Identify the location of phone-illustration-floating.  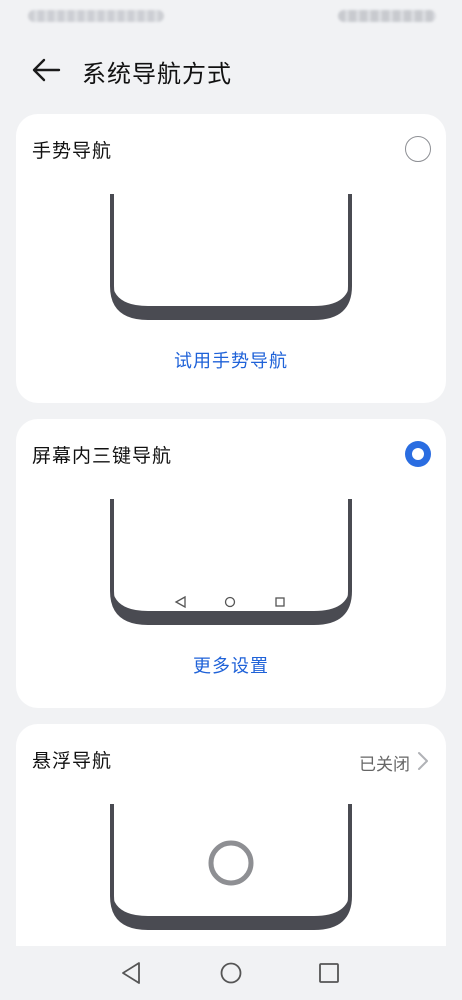
(231, 867).